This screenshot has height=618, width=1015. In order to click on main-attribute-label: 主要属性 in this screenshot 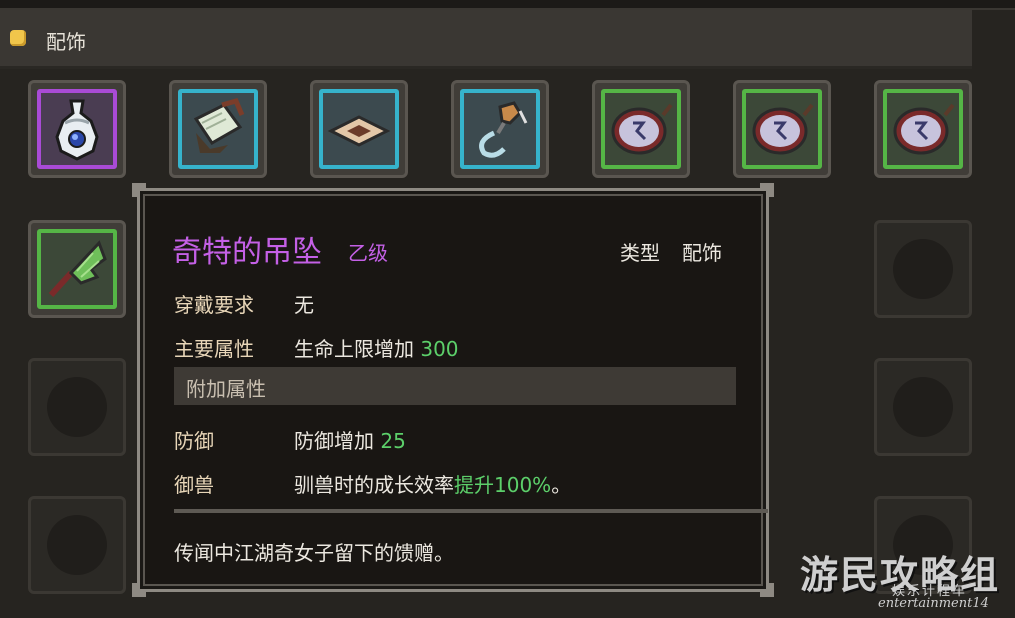, I will do `click(214, 349)`.